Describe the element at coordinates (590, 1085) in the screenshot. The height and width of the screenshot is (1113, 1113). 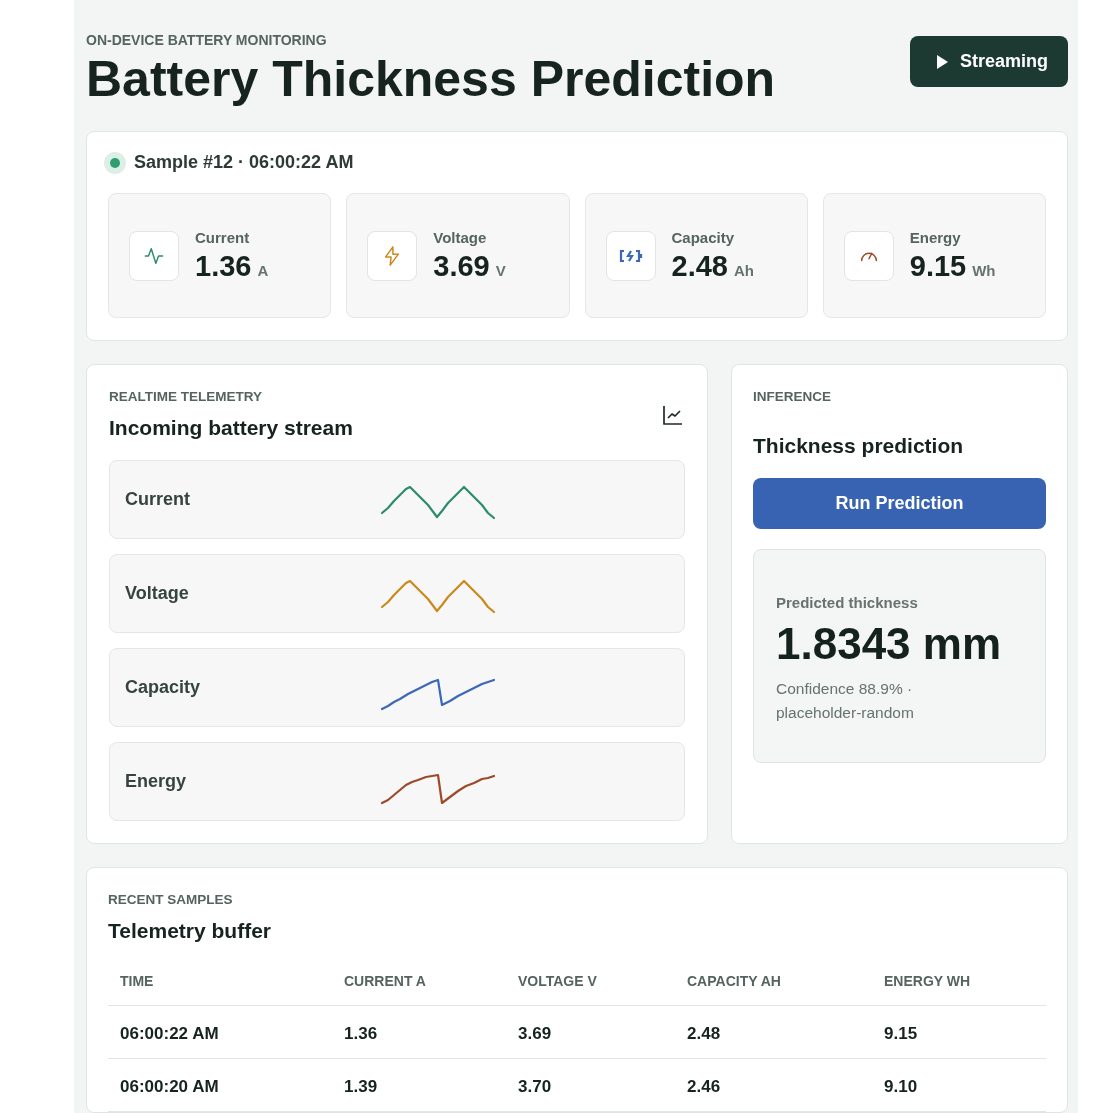
I see `table-cell: 3.70` at that location.